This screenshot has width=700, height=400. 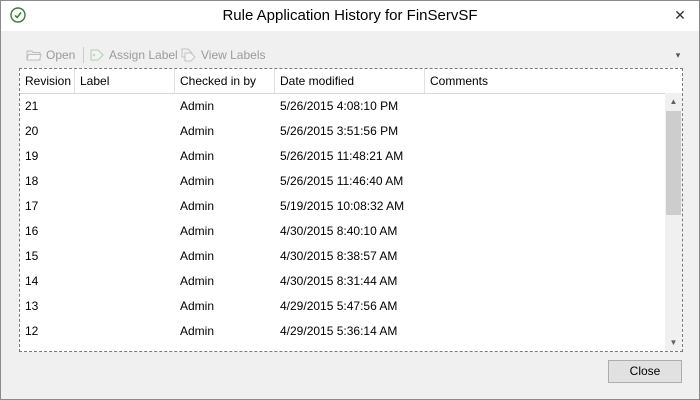 I want to click on column-header-checked-in-by: Checked in by, so click(x=225, y=81).